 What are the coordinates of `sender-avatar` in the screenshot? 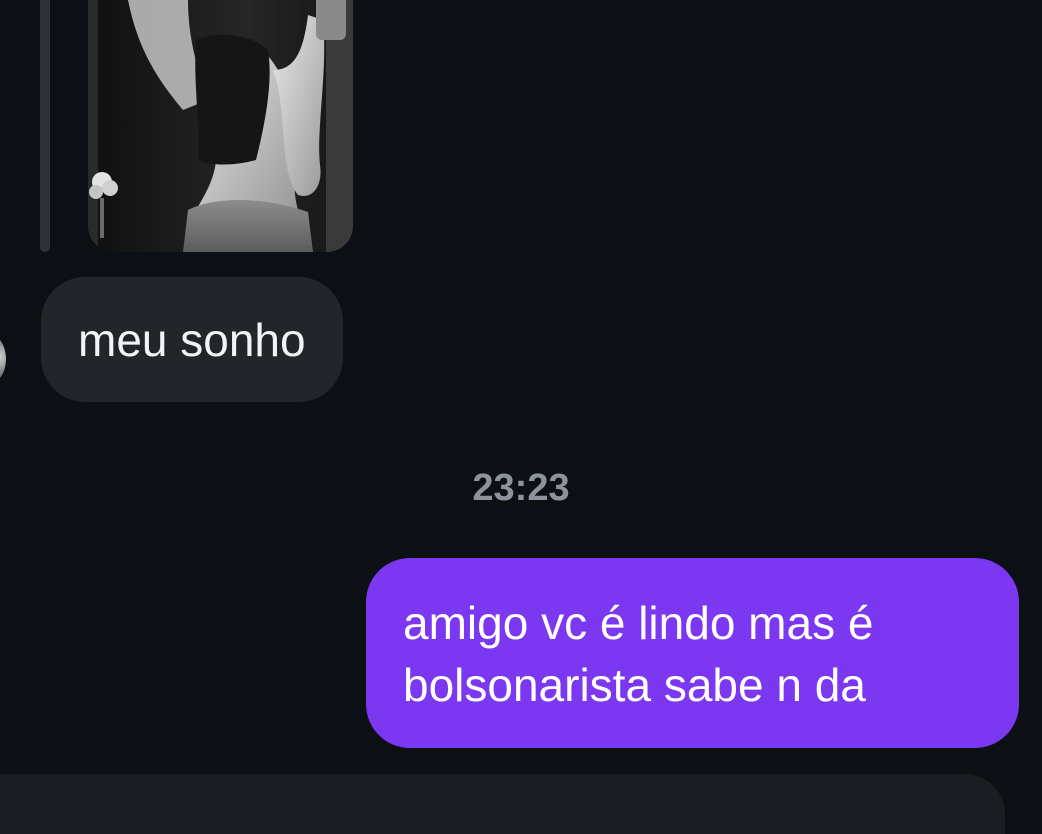 It's located at (3, 359).